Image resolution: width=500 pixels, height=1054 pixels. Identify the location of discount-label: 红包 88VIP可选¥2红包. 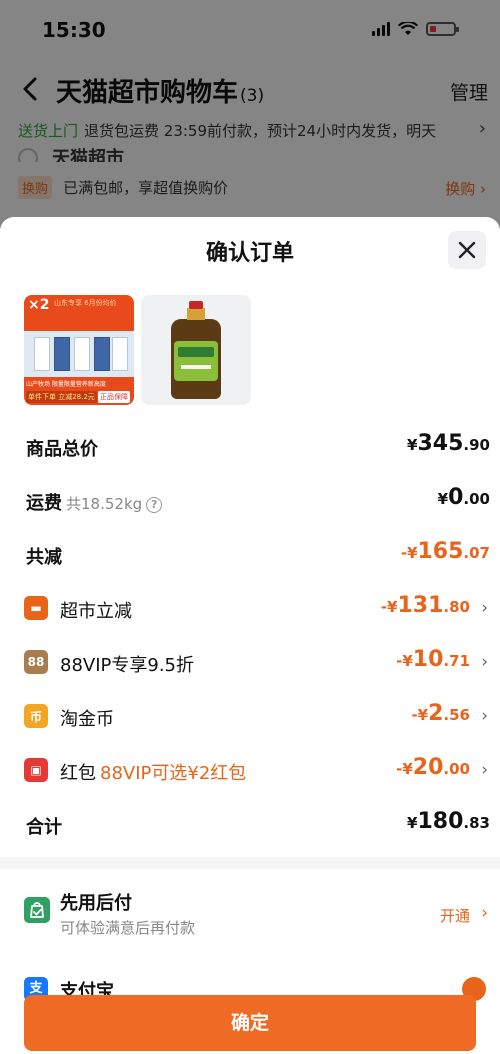
(153, 772).